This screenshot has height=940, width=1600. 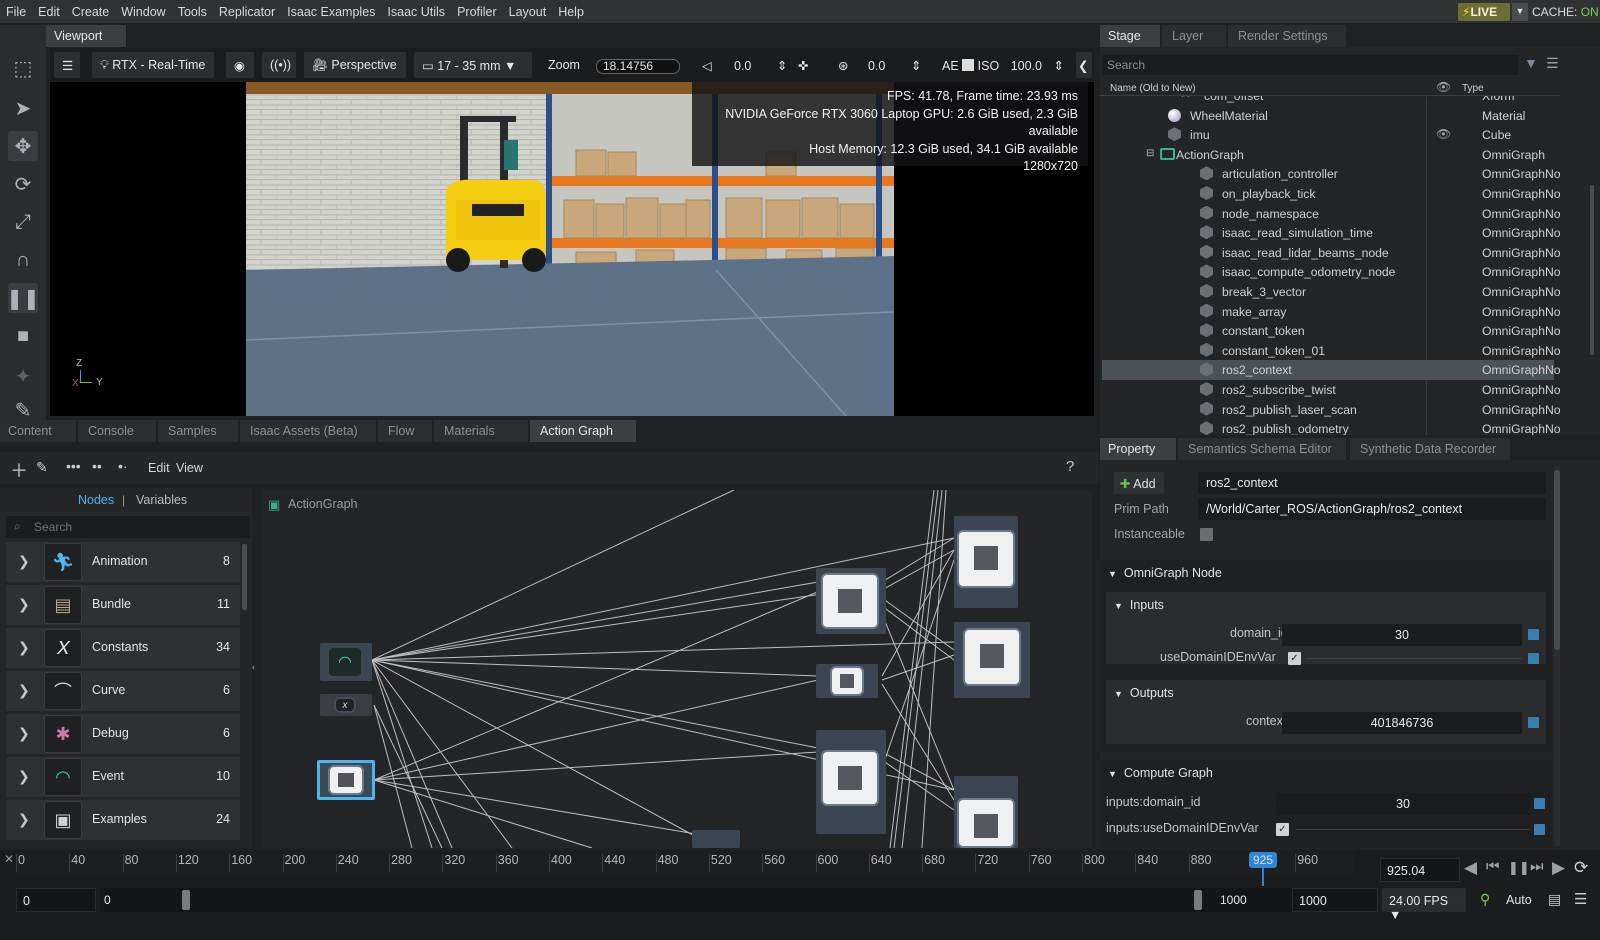 What do you see at coordinates (279, 65) in the screenshot?
I see `audio-button: ((•))` at bounding box center [279, 65].